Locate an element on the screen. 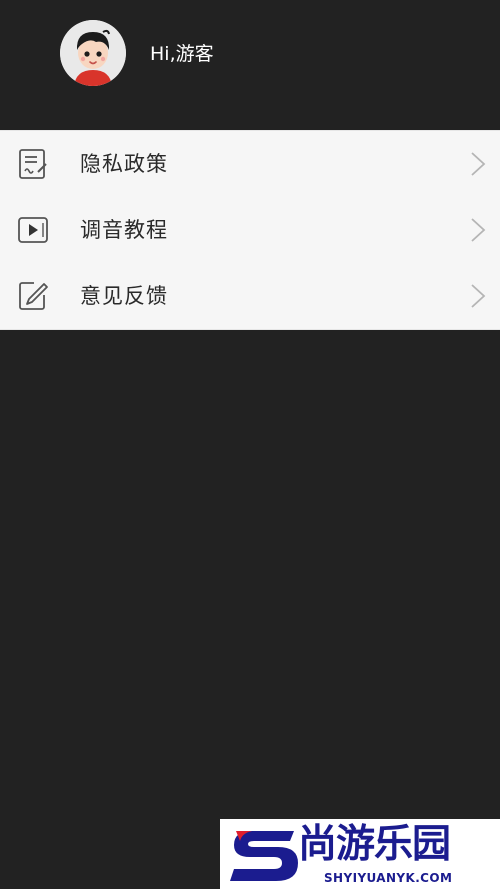  menu-item-tuning-tutorial: 调音教程 is located at coordinates (250, 230).